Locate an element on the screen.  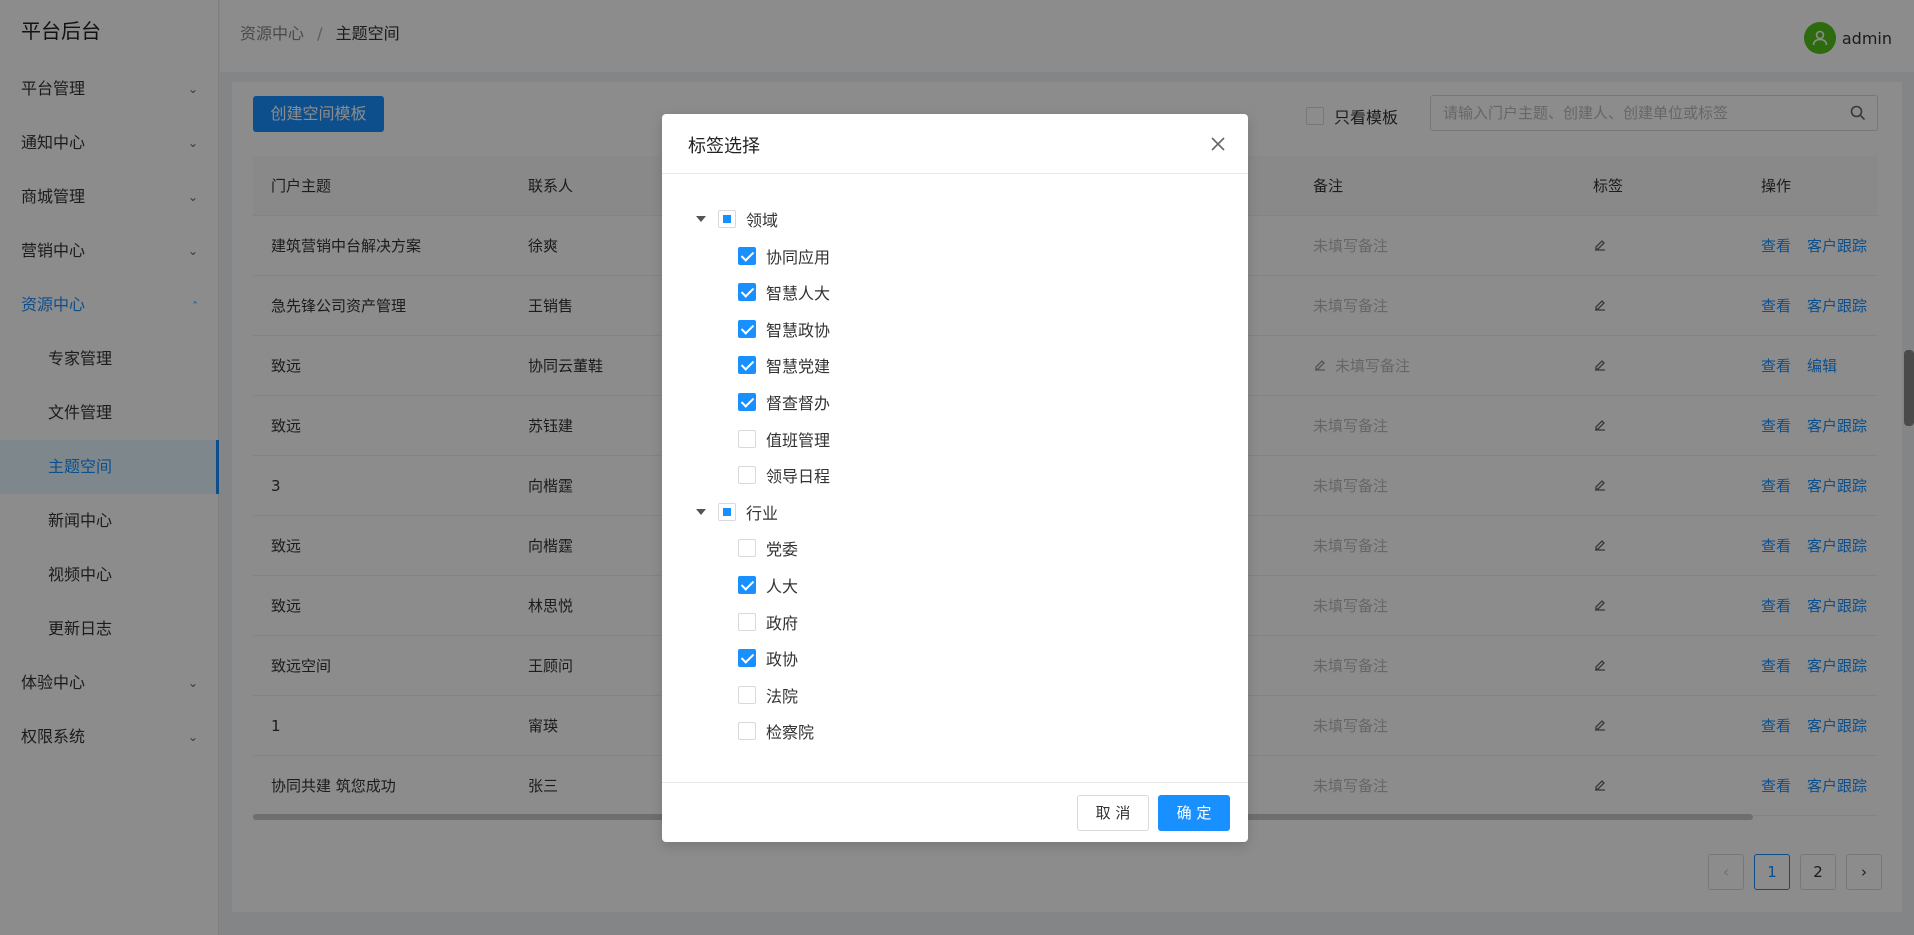
tree-node-leaf: 督查督办 is located at coordinates (784, 402).